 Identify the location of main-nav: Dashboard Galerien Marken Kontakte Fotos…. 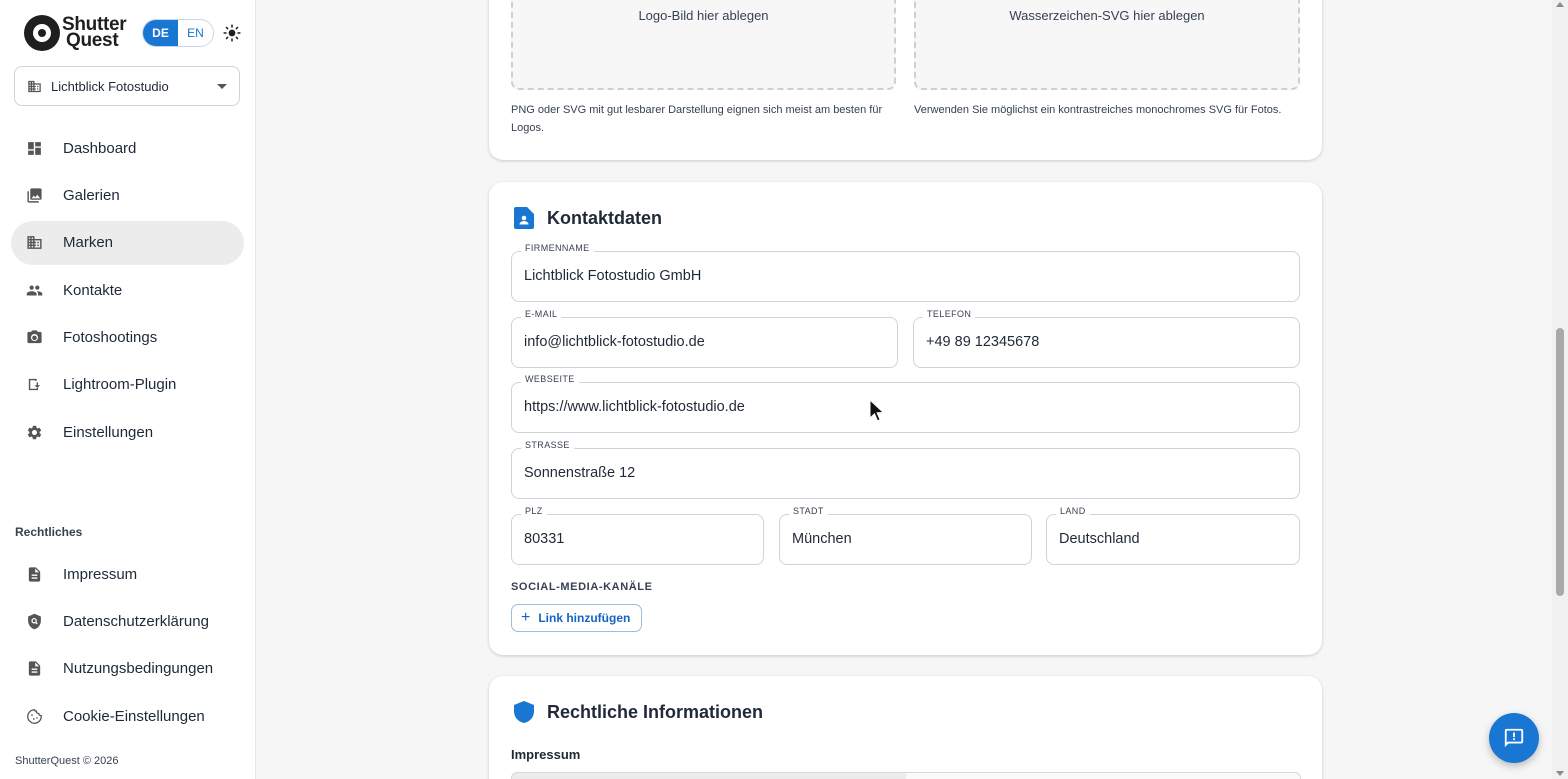
(127, 292).